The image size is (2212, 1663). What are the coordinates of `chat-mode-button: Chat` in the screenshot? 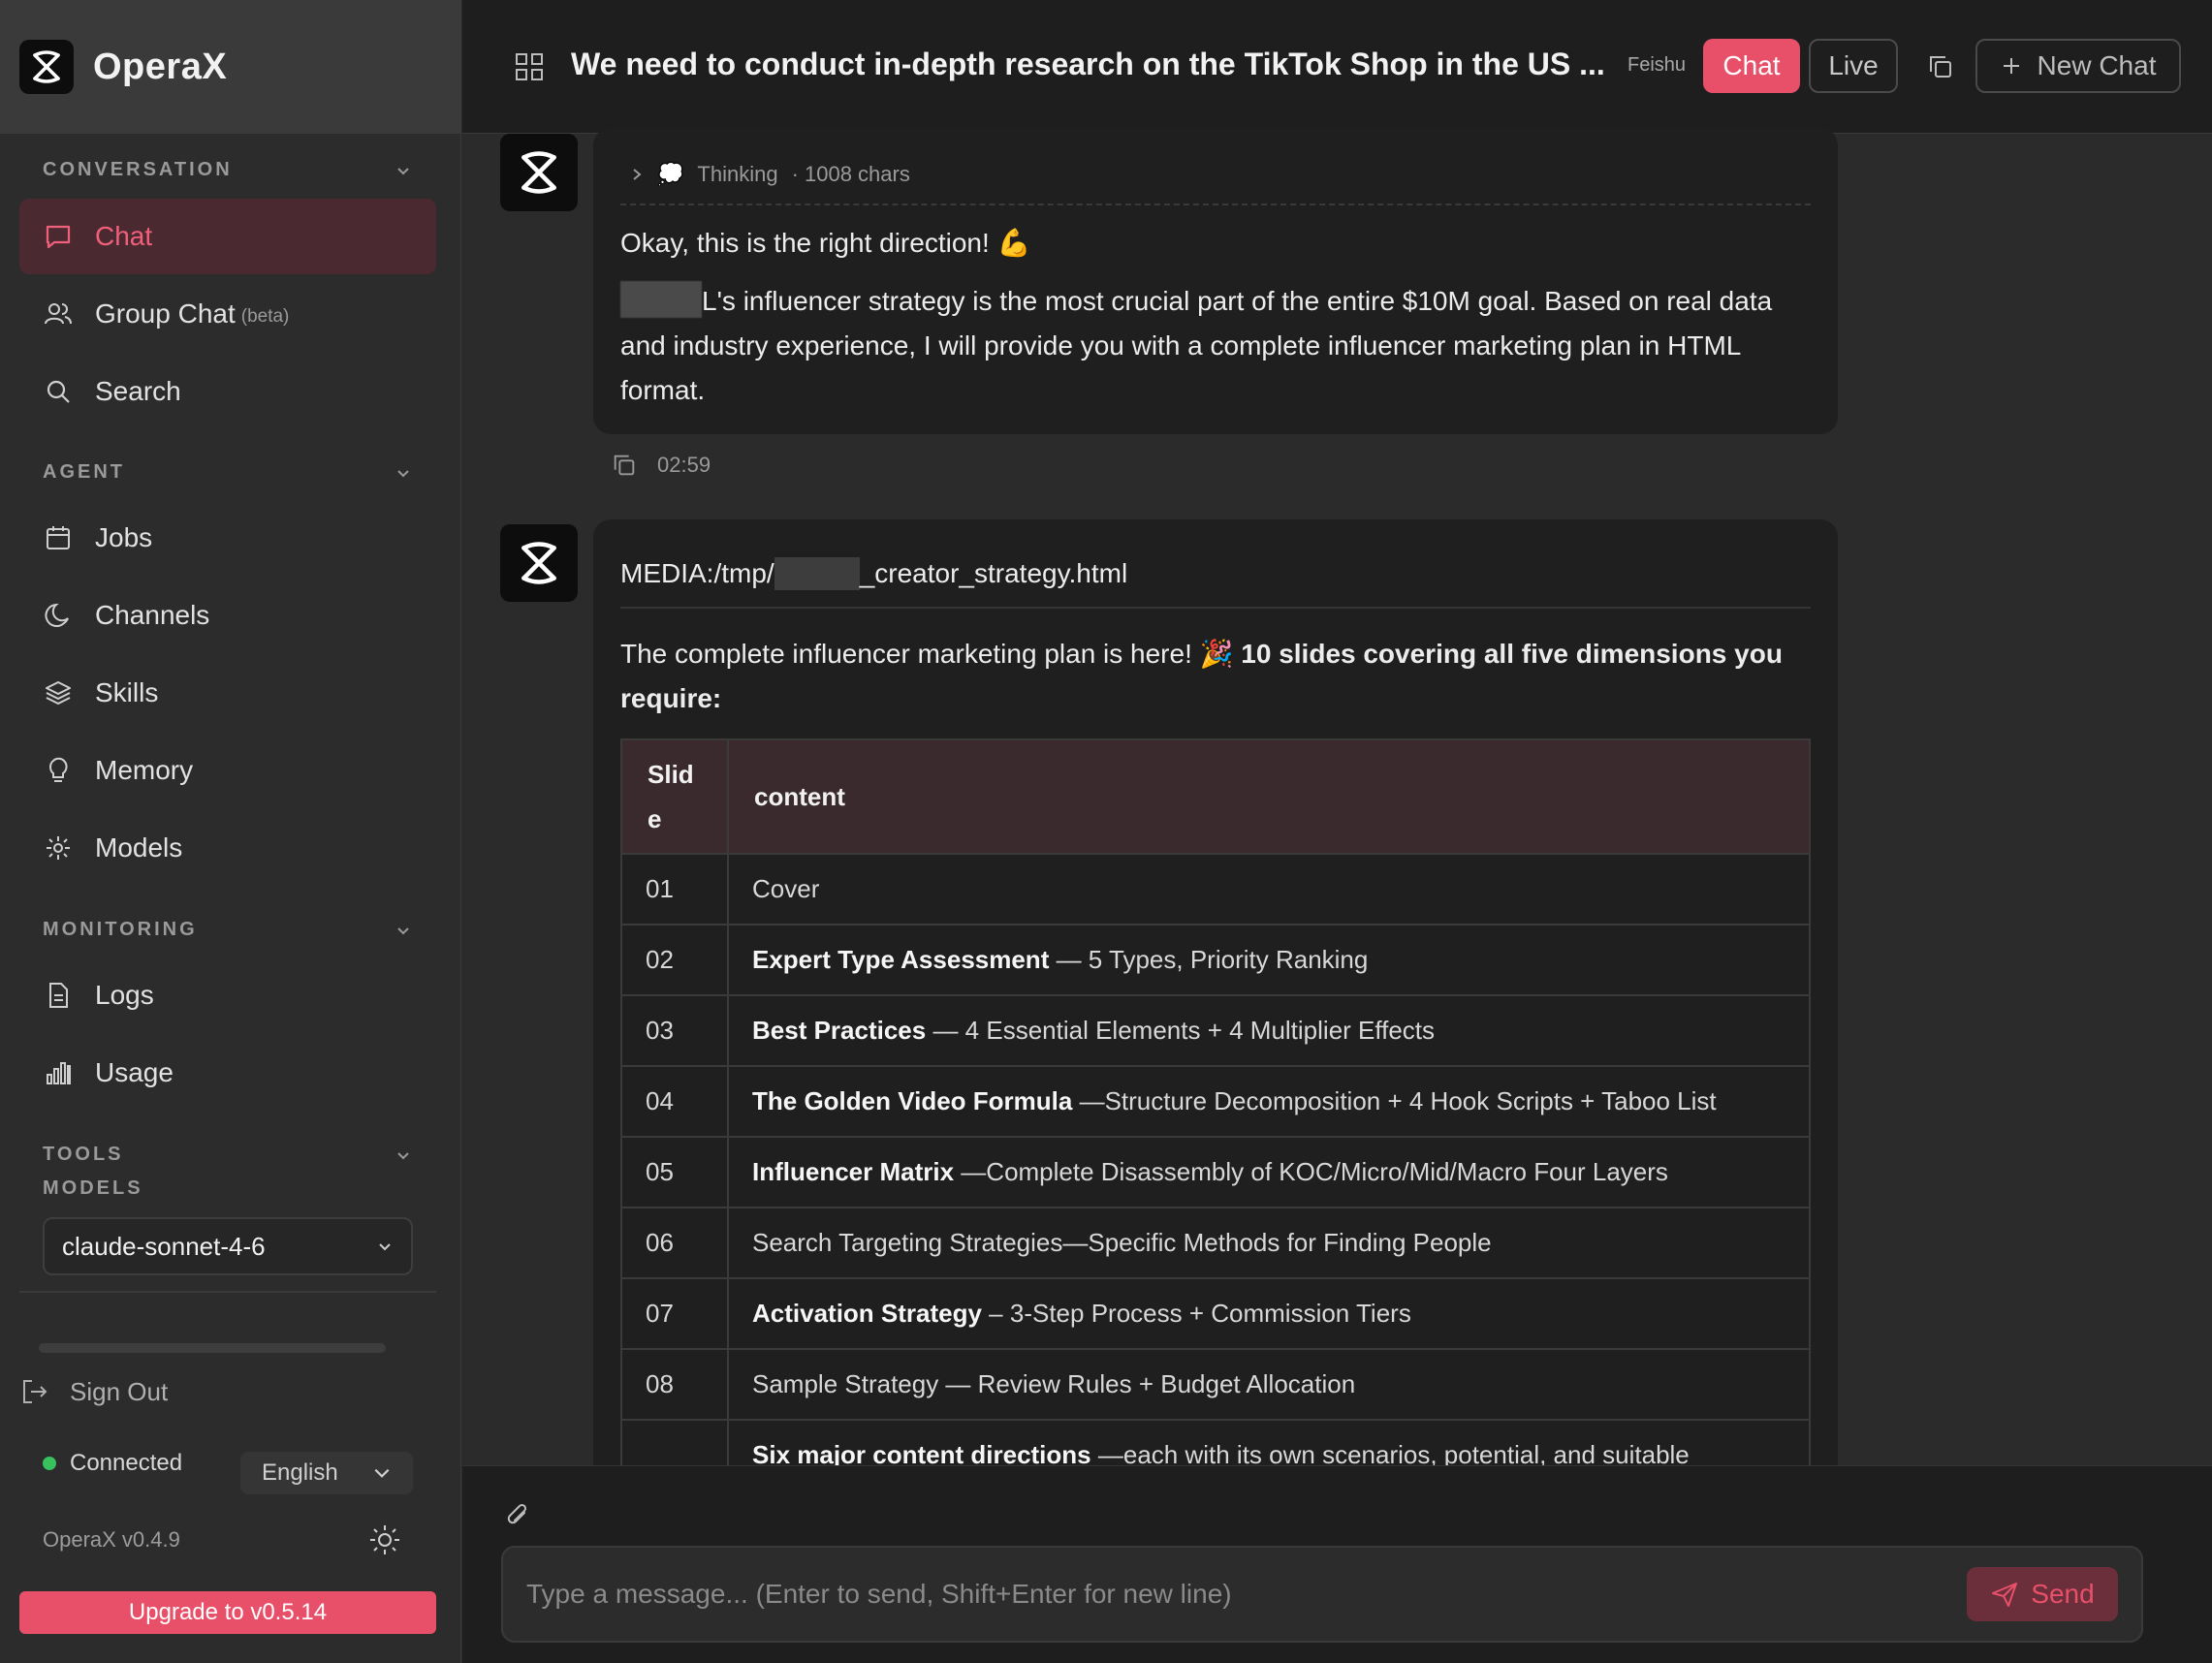 It's located at (1751, 66).